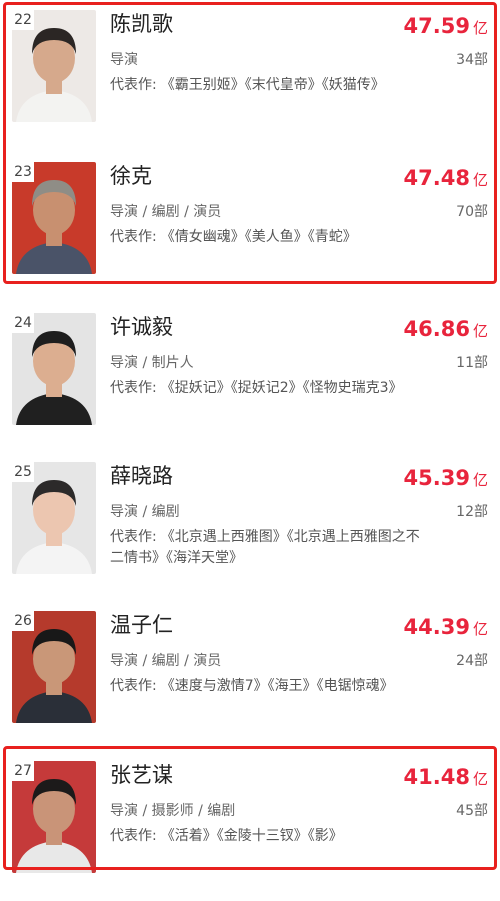  I want to click on works-titles: 《活着》《金陵十三钗》《影》, so click(251, 836).